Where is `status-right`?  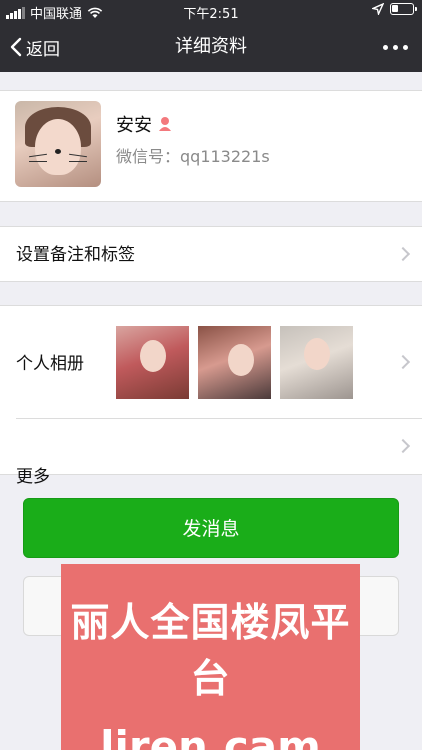 status-right is located at coordinates (394, 9).